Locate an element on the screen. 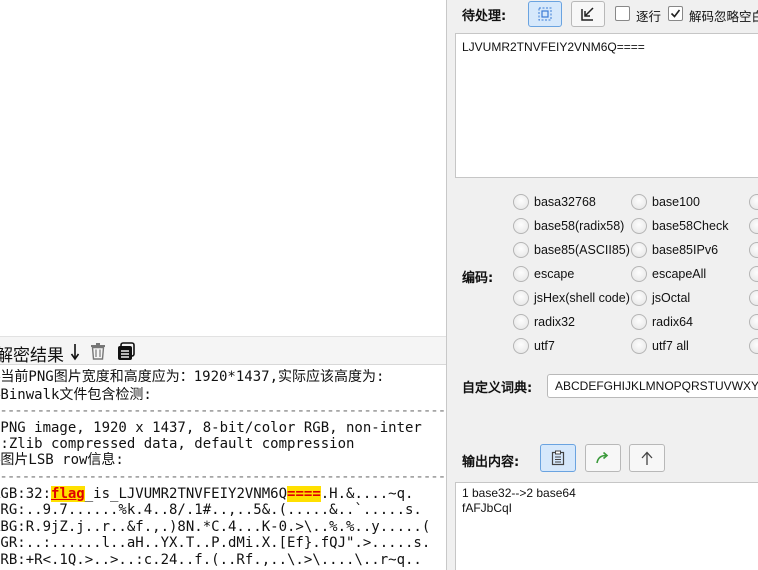 The height and width of the screenshot is (570, 758). input-textarea: LJVUMR2TNVFEIY2VNM6Q==== is located at coordinates (606, 105).